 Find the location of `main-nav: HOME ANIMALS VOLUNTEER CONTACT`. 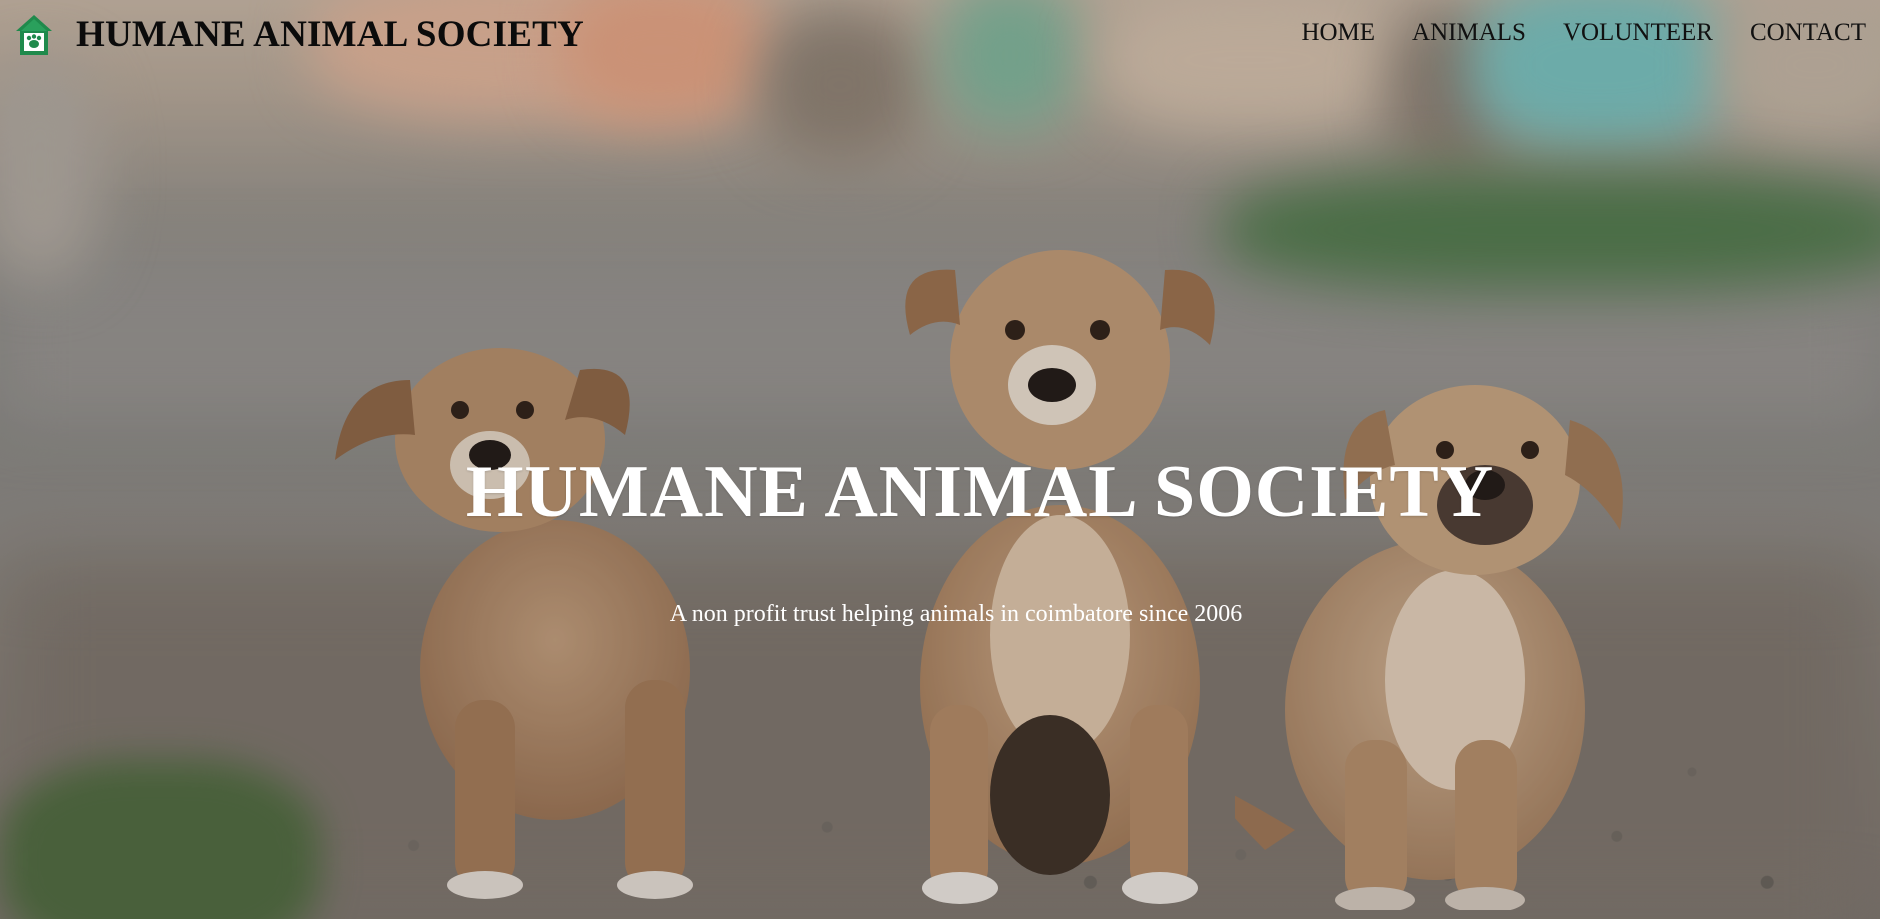

main-nav: HOME ANIMALS VOLUNTEER CONTACT is located at coordinates (1583, 33).